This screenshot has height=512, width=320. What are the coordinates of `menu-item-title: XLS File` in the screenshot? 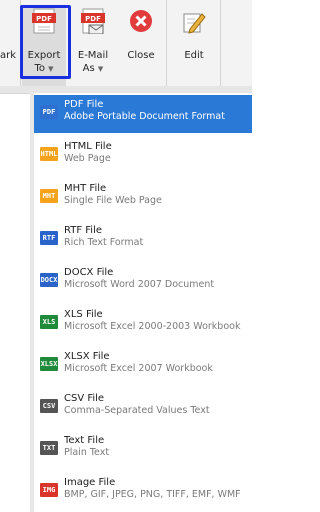 It's located at (83, 314).